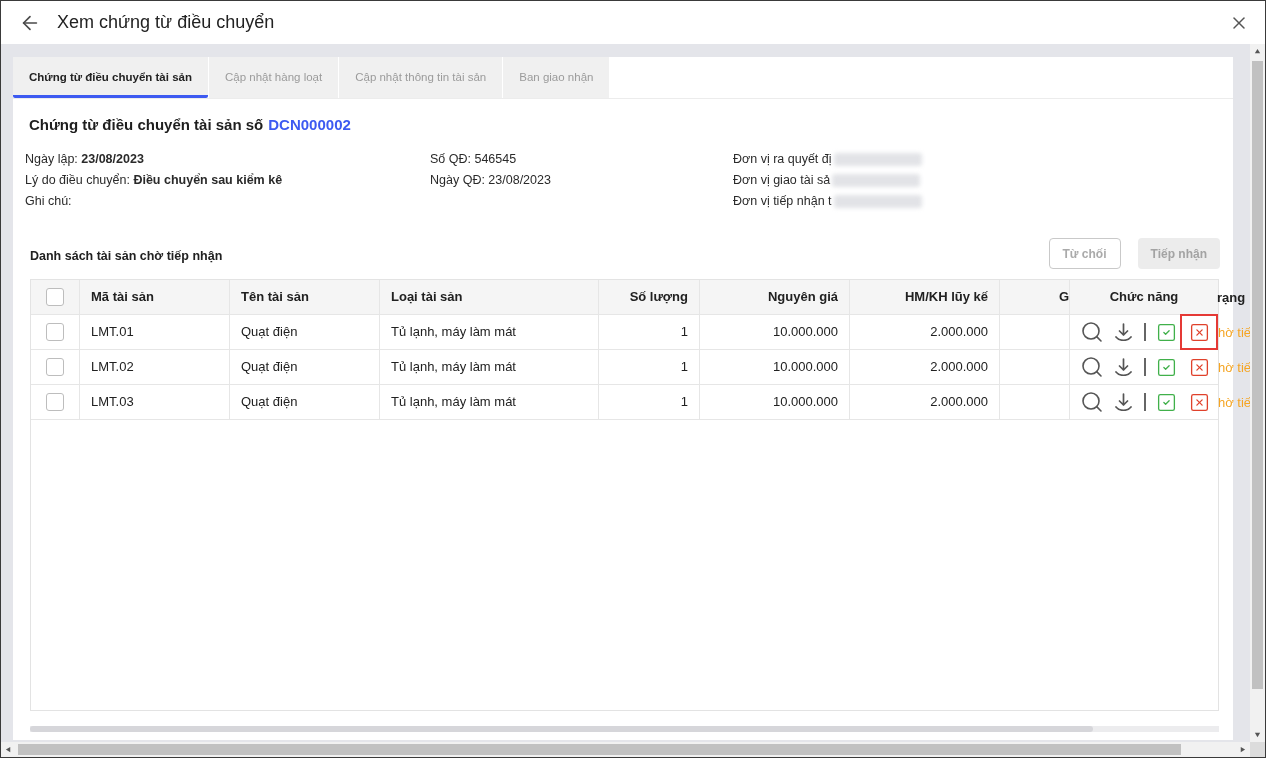  Describe the element at coordinates (166, 22) in the screenshot. I see `window-title: Xem chứng từ điều chuyển` at that location.